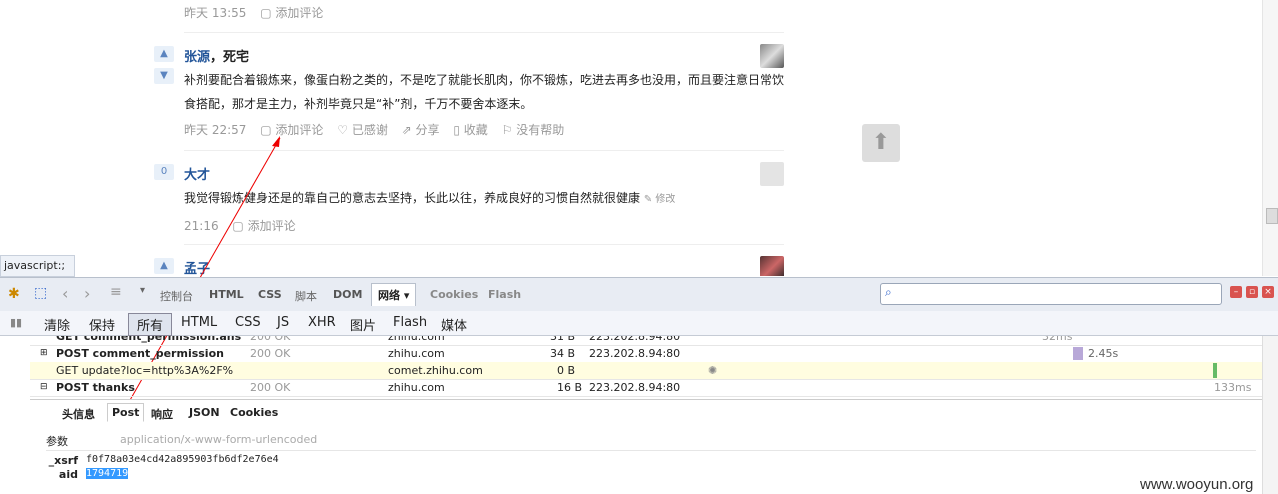 The height and width of the screenshot is (494, 1278). What do you see at coordinates (44, 387) in the screenshot?
I see `collapse-icon: ⊟` at bounding box center [44, 387].